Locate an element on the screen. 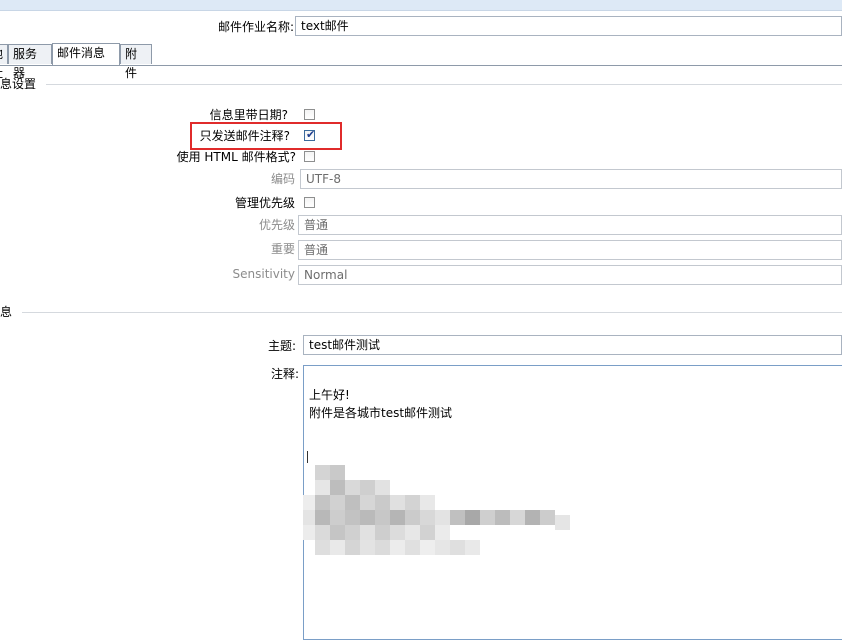 The height and width of the screenshot is (640, 842). sensitivity-select: Normal is located at coordinates (570, 275).